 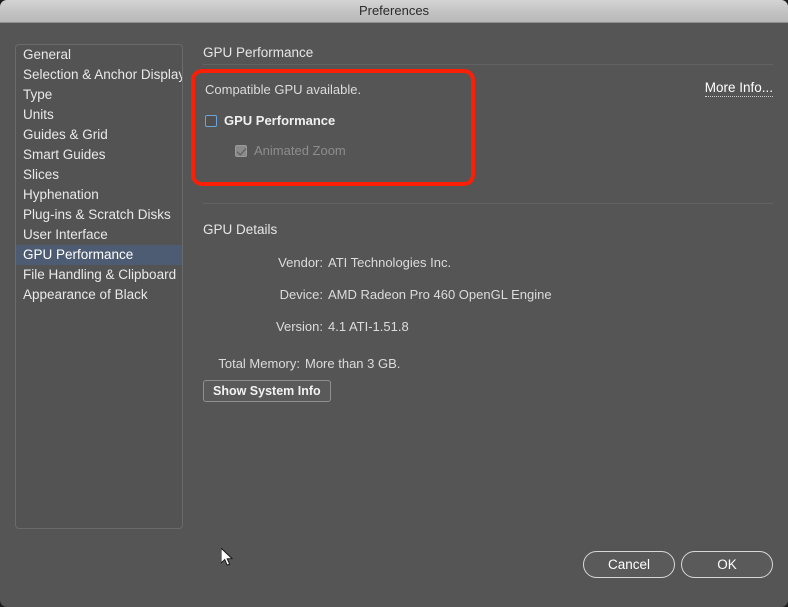 I want to click on gpu-details-section-header: GPU Details, so click(x=240, y=229).